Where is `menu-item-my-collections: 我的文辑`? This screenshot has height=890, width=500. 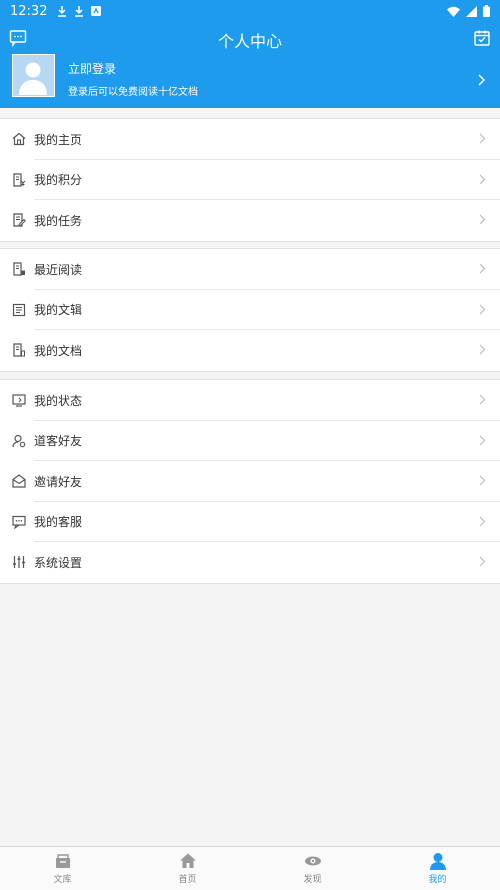
menu-item-my-collections: 我的文辑 is located at coordinates (250, 310).